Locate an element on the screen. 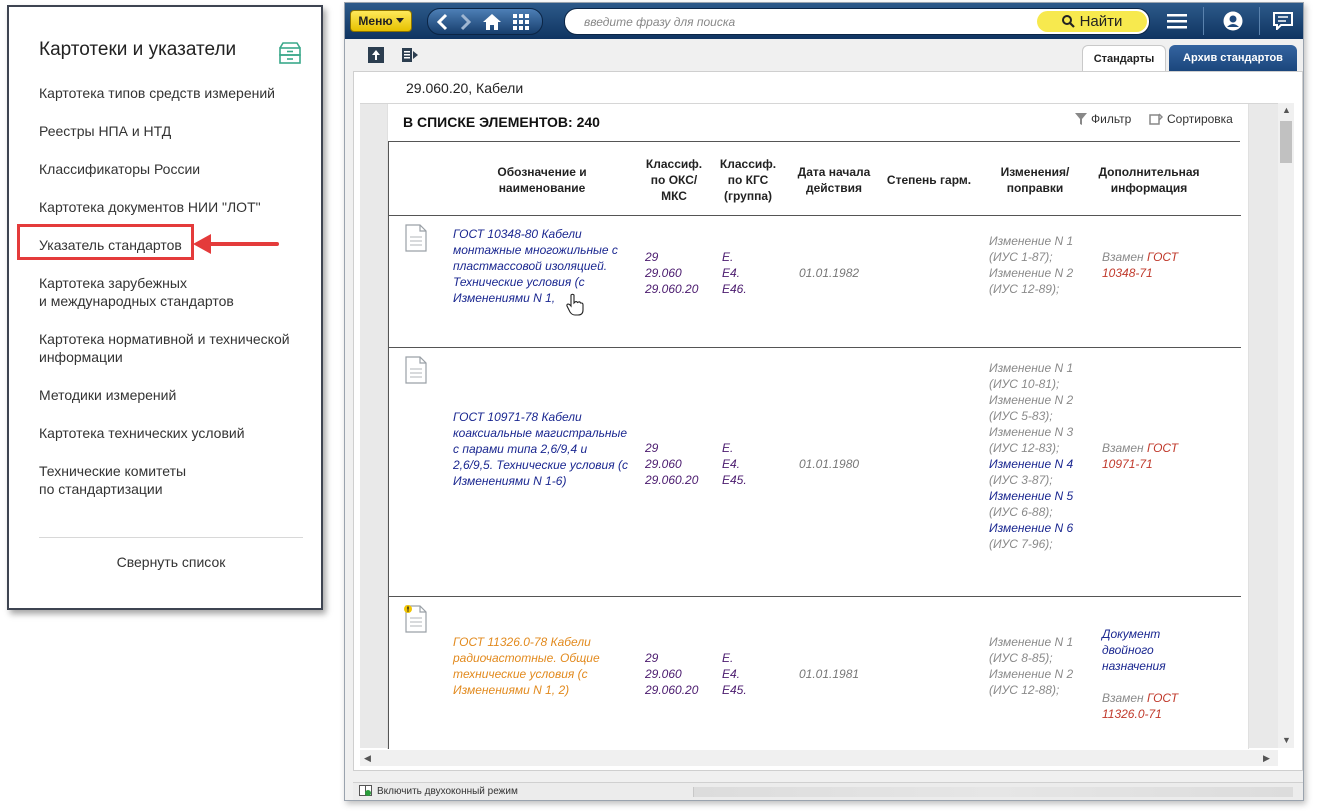  nav-group is located at coordinates (485, 21).